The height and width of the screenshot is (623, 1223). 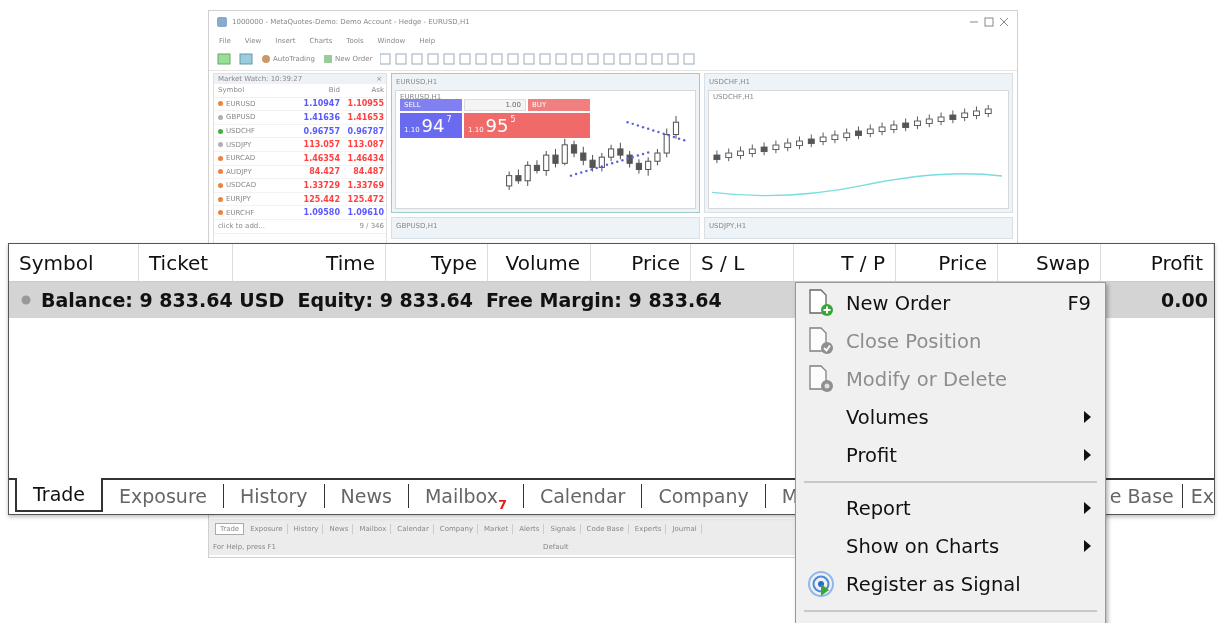 What do you see at coordinates (950, 584) in the screenshot?
I see `menu-item: Register as Signal` at bounding box center [950, 584].